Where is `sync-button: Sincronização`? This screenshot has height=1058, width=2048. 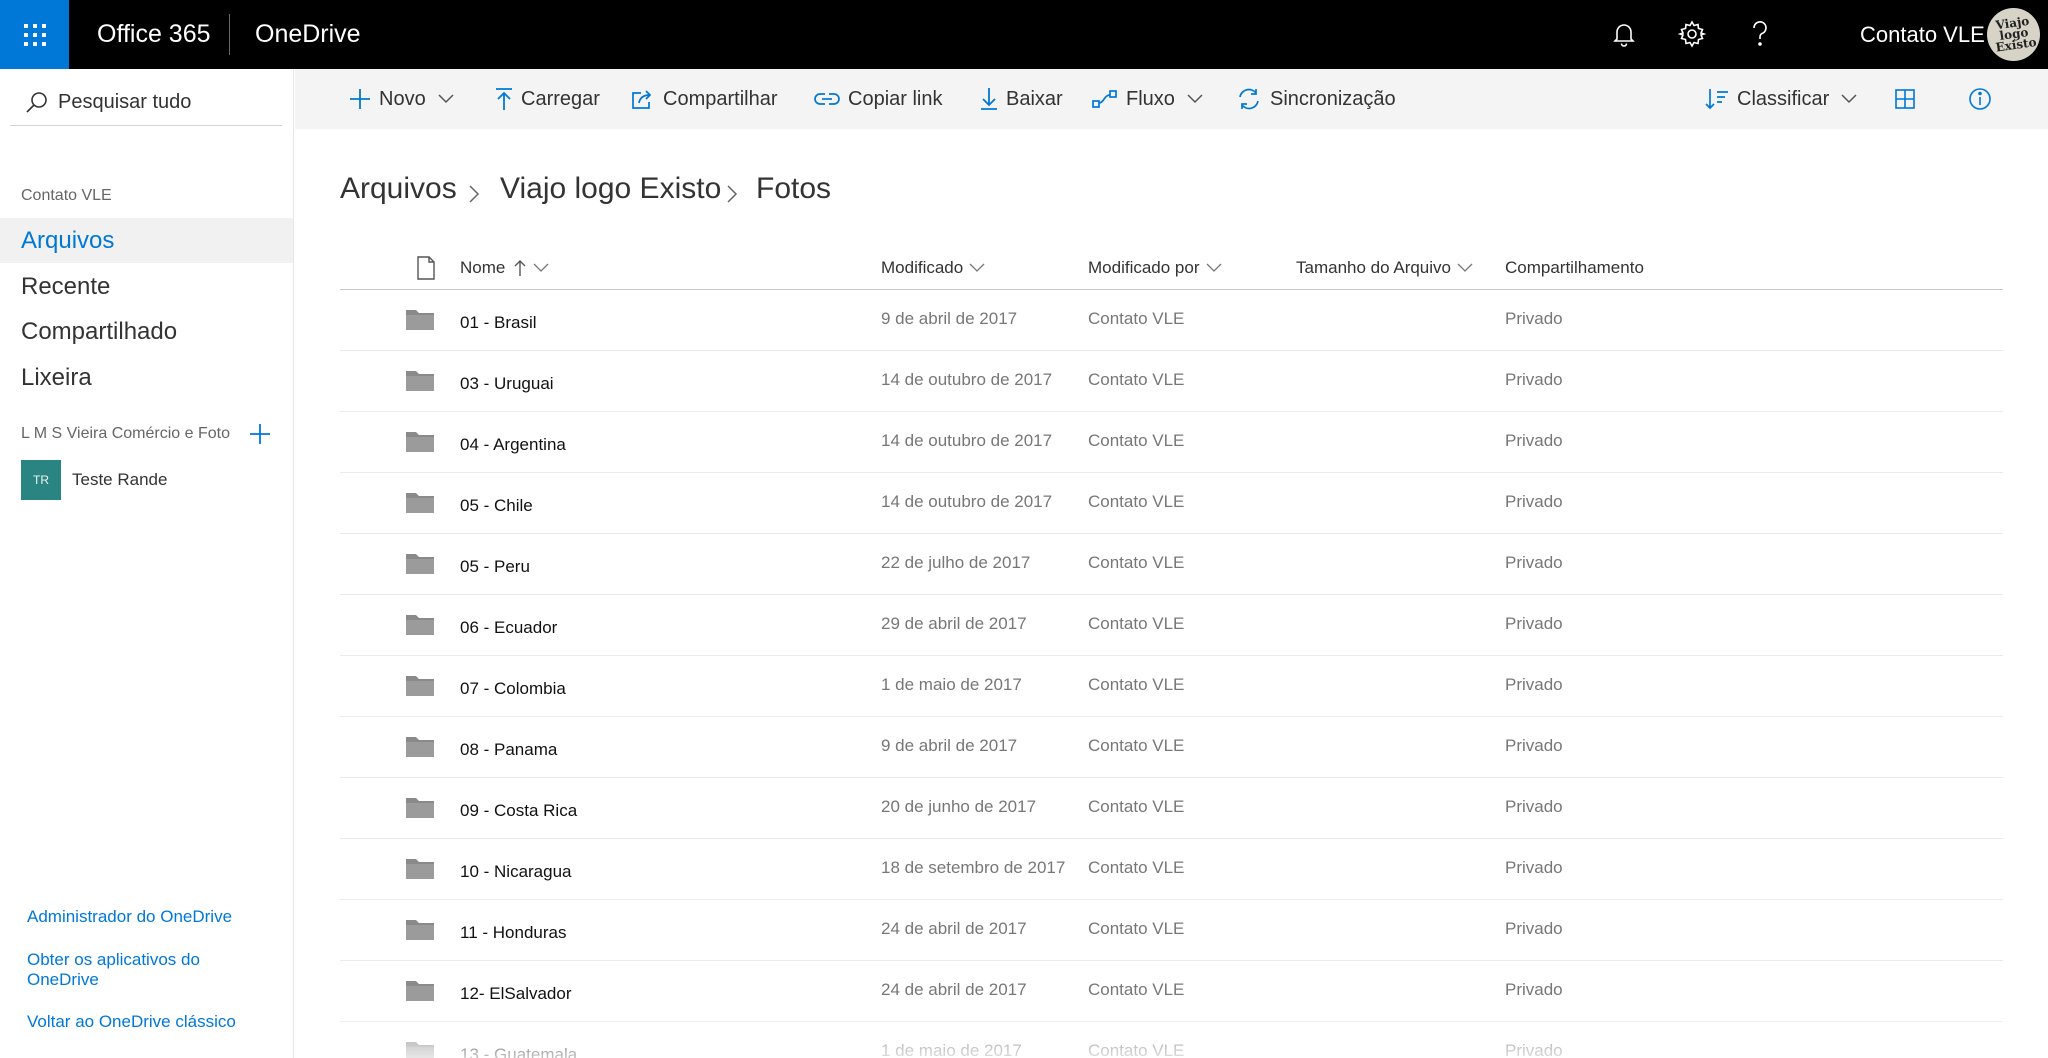
sync-button: Sincronização is located at coordinates (1316, 99).